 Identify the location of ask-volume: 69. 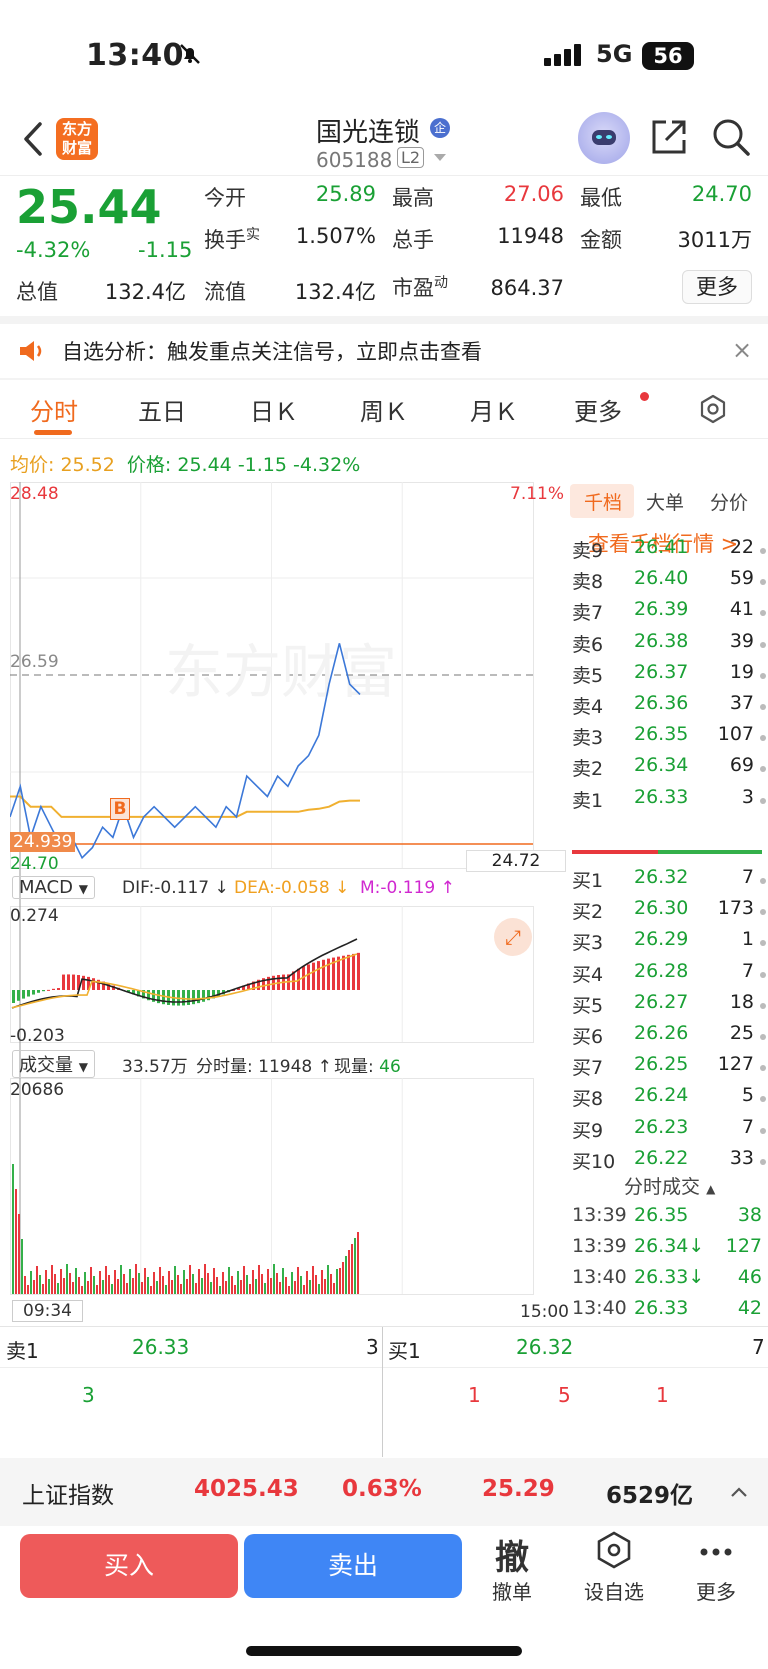
(741, 765).